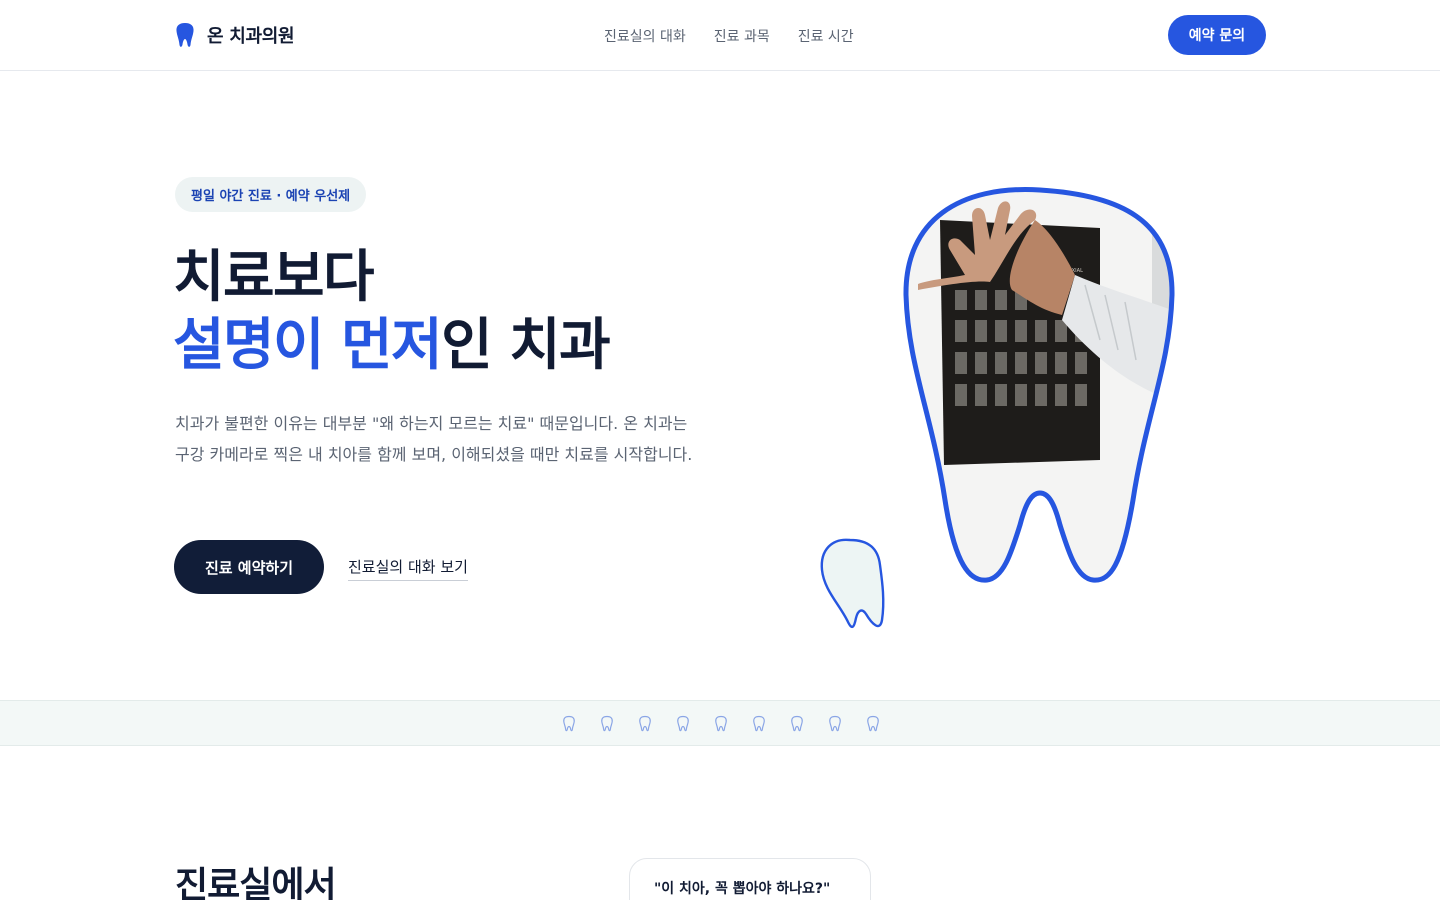 Image resolution: width=1440 pixels, height=900 pixels. What do you see at coordinates (392, 312) in the screenshot?
I see `hero-title: 치료보다 설명이 먼저인 치과` at bounding box center [392, 312].